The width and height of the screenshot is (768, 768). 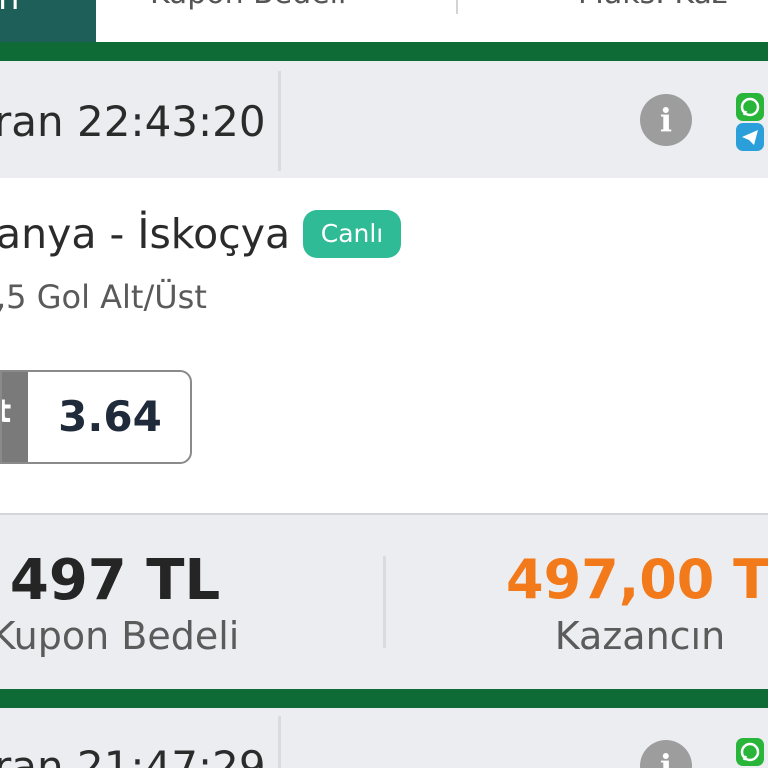 I want to click on odds-box: t 3.64, so click(x=96, y=417).